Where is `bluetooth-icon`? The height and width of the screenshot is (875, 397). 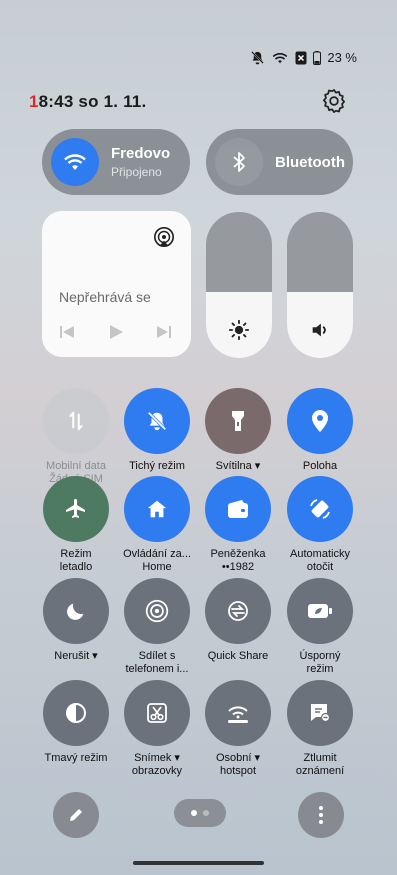 bluetooth-icon is located at coordinates (239, 162).